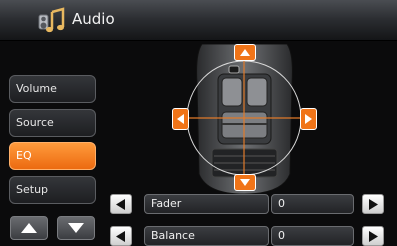 The height and width of the screenshot is (246, 397). What do you see at coordinates (206, 236) in the screenshot?
I see `balance-label: Balance` at bounding box center [206, 236].